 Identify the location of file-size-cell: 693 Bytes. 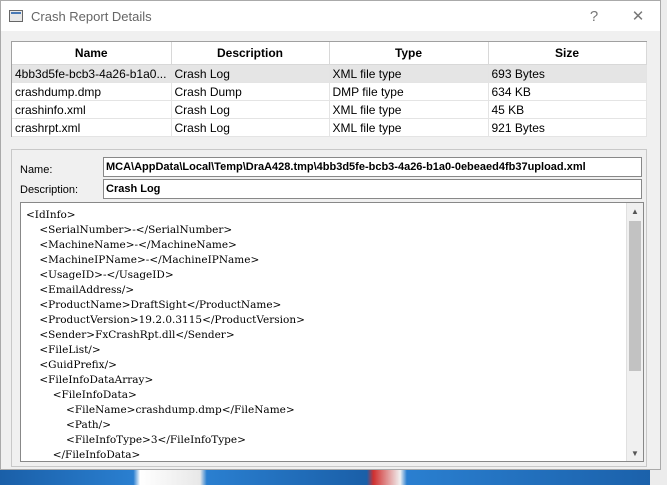
(567, 73).